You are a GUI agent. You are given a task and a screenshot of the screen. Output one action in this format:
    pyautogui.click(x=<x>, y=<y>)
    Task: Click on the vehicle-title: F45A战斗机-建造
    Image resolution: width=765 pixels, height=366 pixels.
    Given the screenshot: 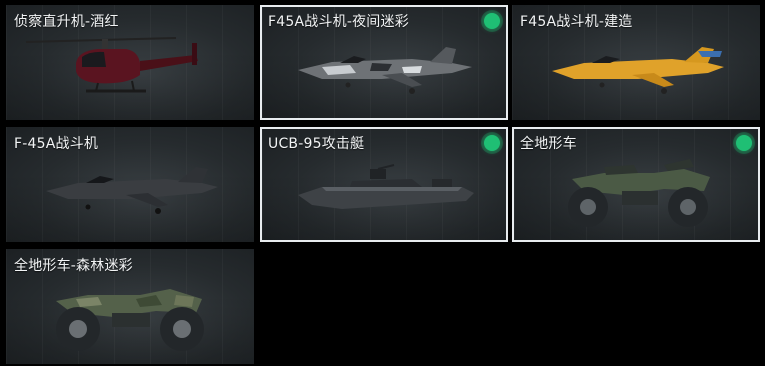 What is the action you would take?
    pyautogui.click(x=576, y=22)
    